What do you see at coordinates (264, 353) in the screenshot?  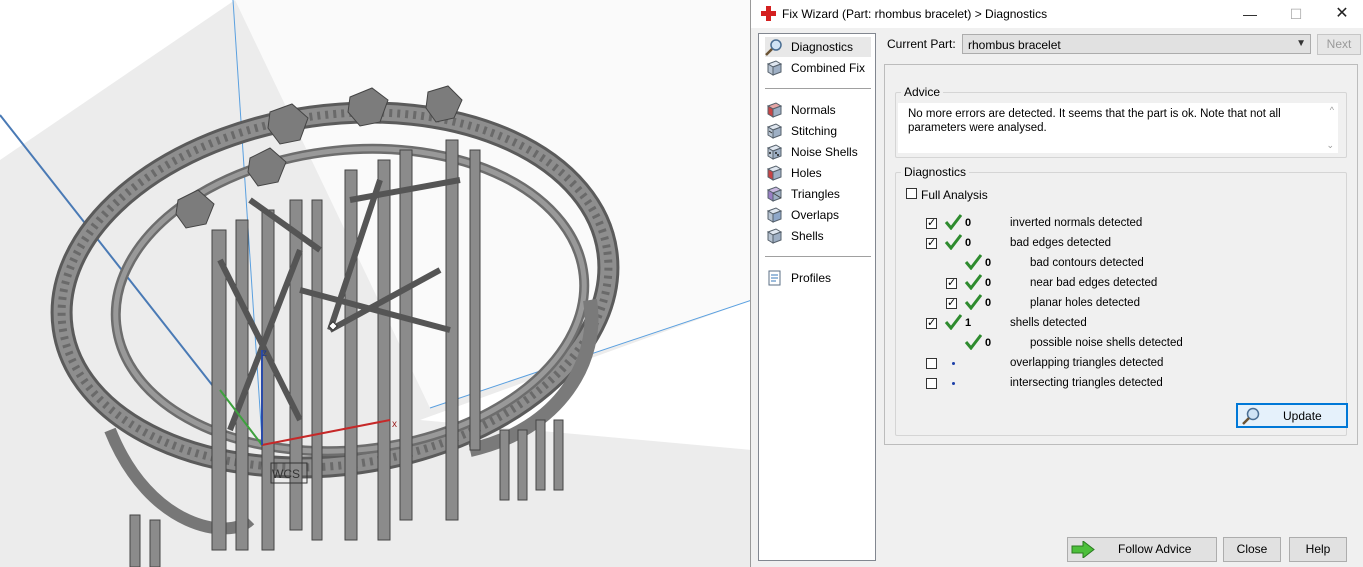 I see `z-axis-label: z` at bounding box center [264, 353].